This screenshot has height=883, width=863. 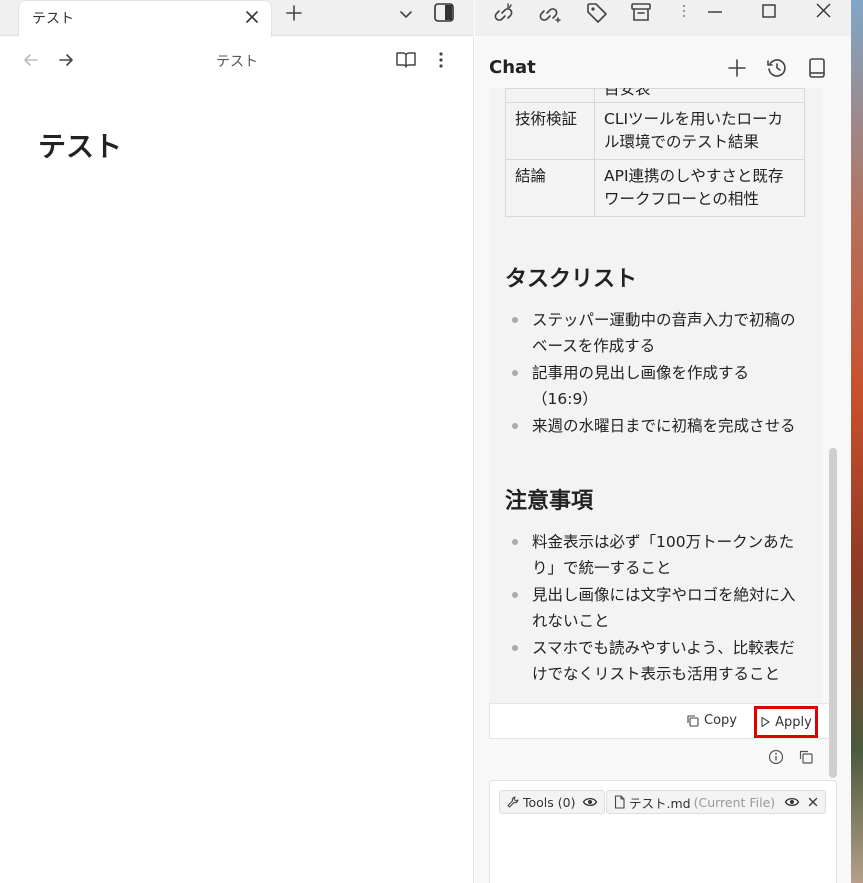 What do you see at coordinates (619, 802) in the screenshot?
I see `file-icon` at bounding box center [619, 802].